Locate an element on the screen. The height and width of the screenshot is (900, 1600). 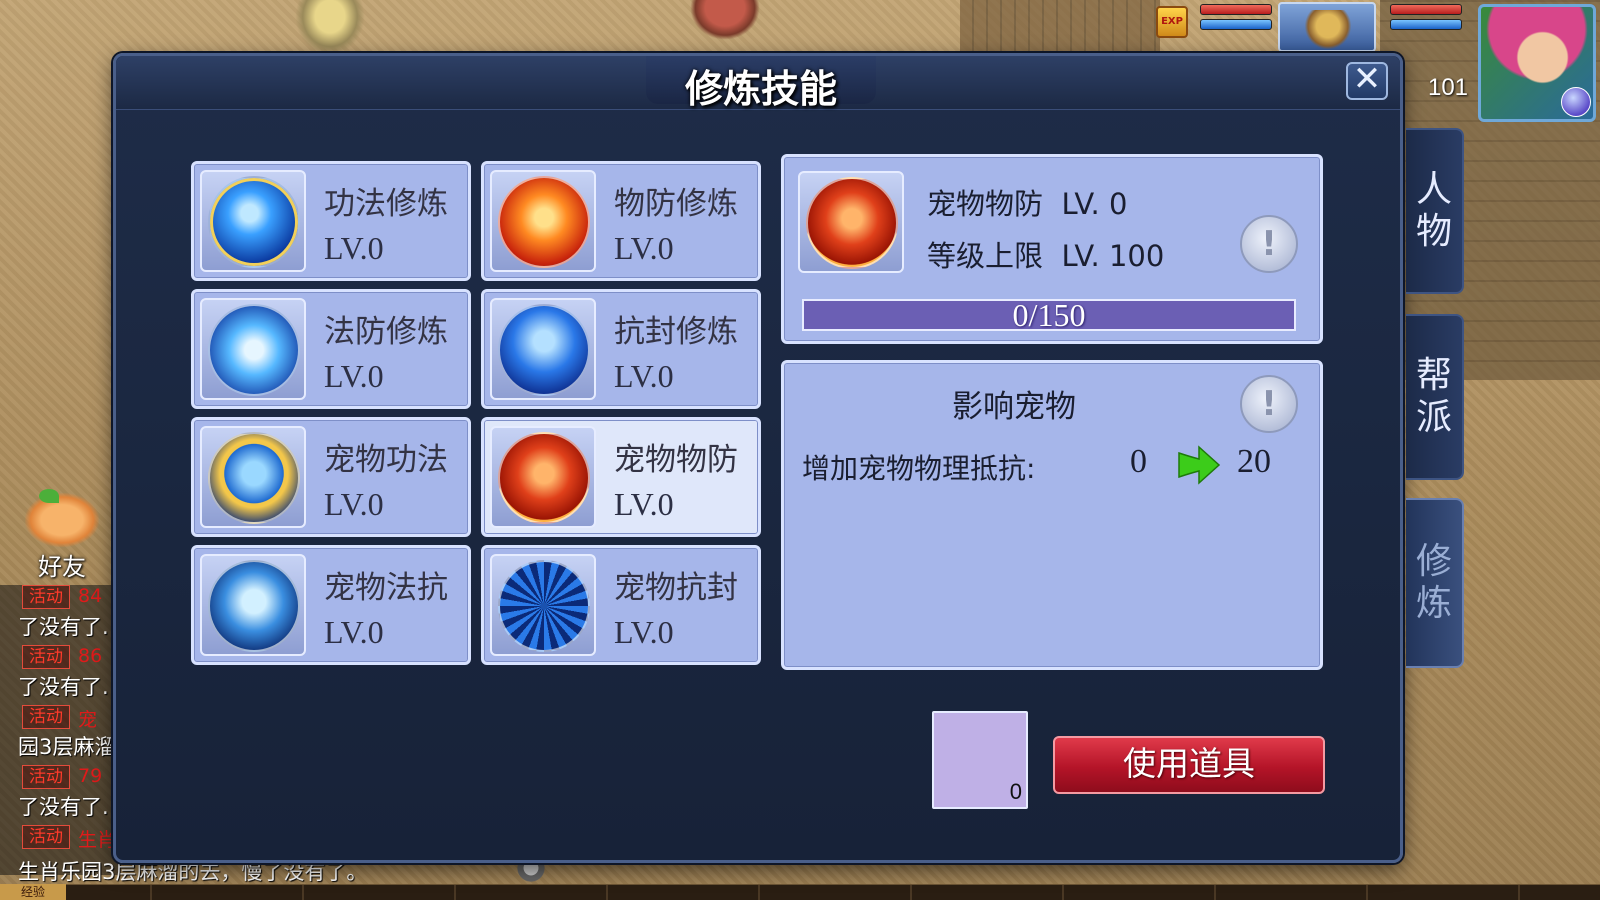
skill-card-gongfa: 功法修炼 LV.0 is located at coordinates (331, 221).